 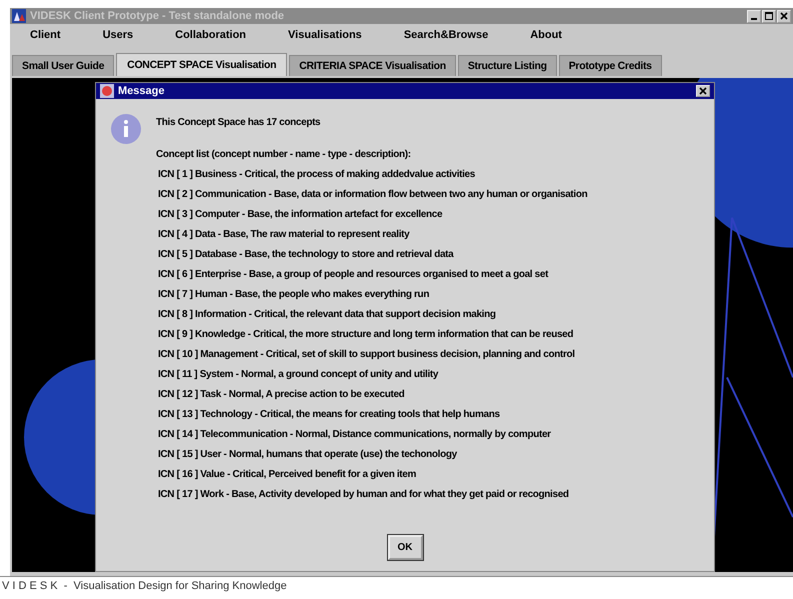 What do you see at coordinates (507, 65) in the screenshot?
I see `tab: Structure Listing` at bounding box center [507, 65].